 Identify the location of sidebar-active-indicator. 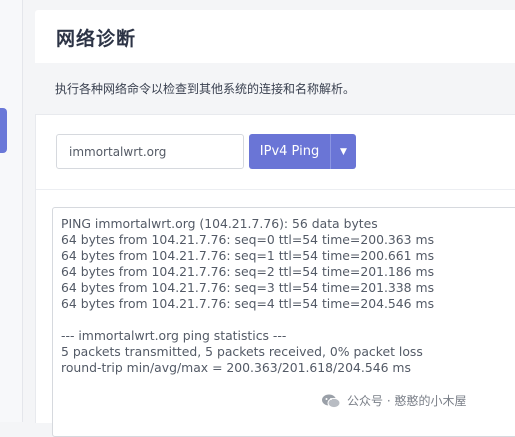
(3, 130).